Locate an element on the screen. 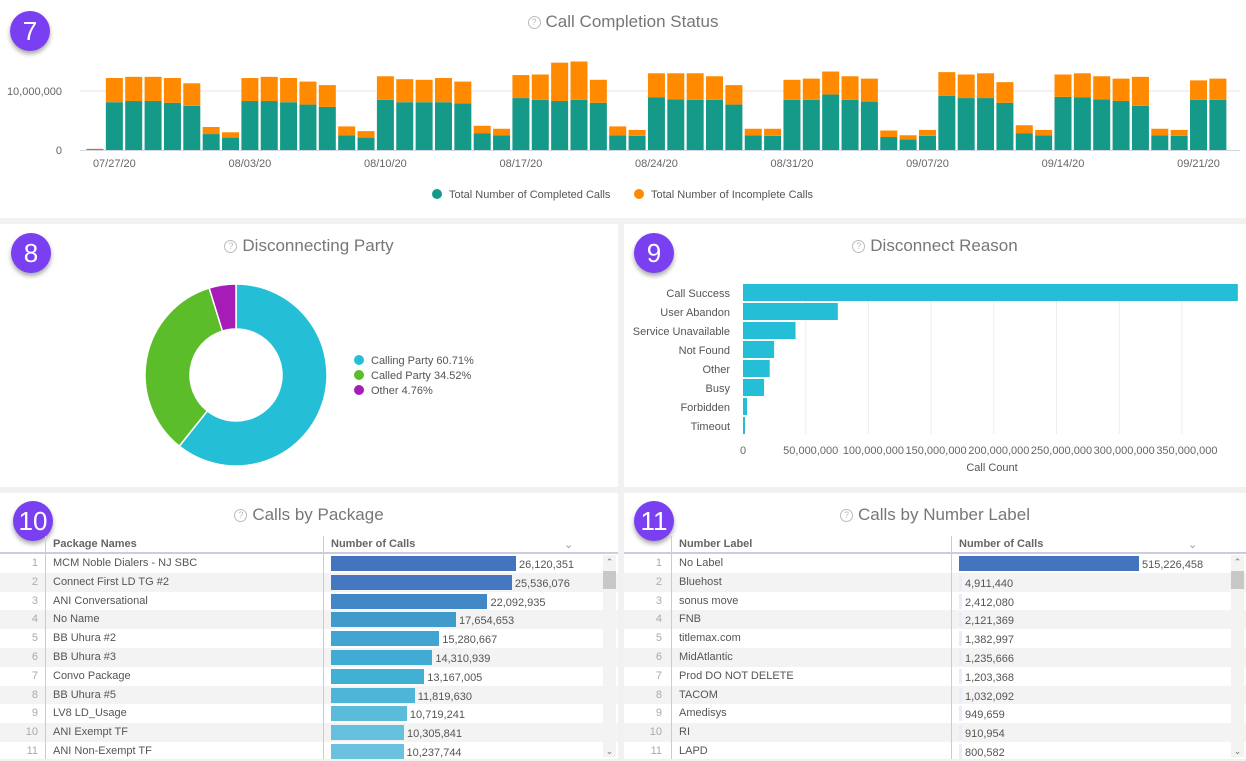 This screenshot has width=1246, height=761. table-row: 1No Label515,226,458 is located at coordinates (935, 563).